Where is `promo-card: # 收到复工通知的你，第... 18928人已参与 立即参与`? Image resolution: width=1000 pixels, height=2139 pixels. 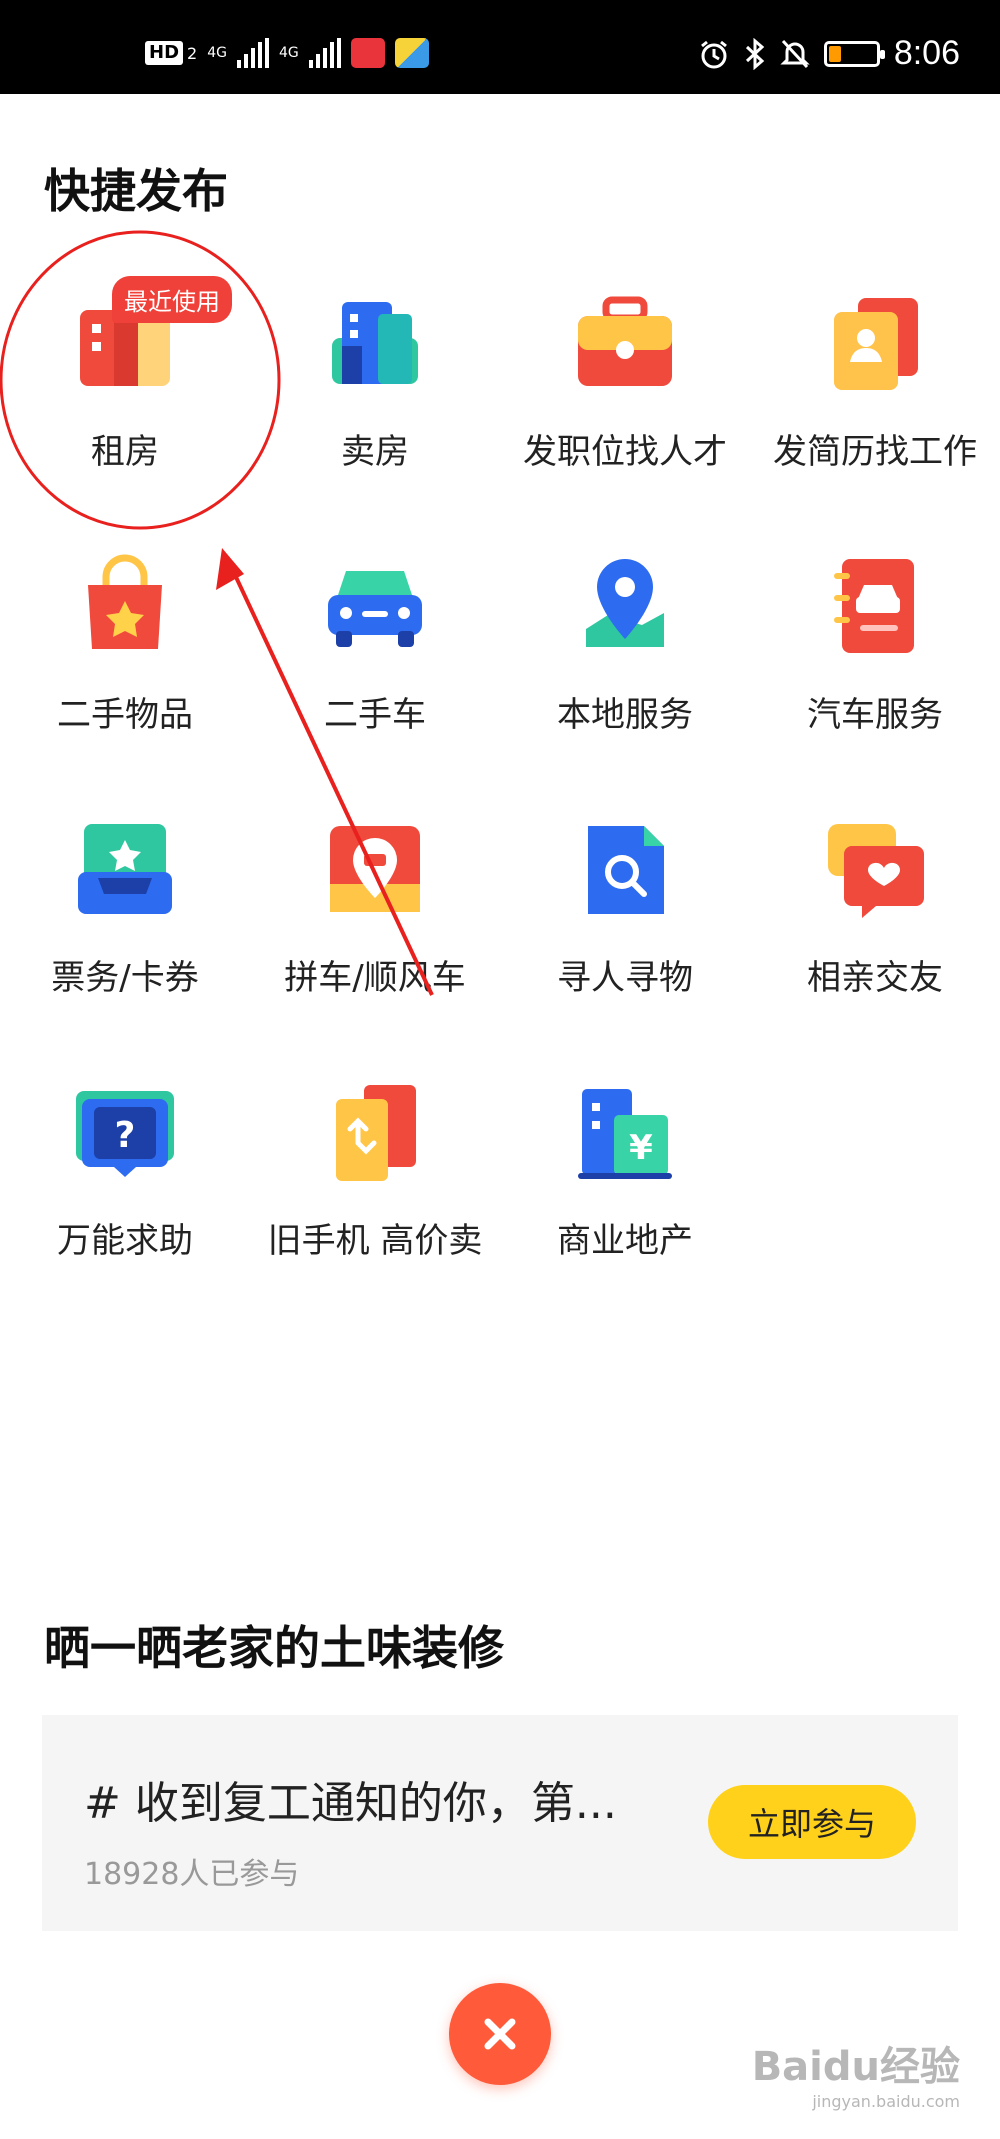
promo-card: # 收到复工通知的你，第... 18928人已参与 立即参与 is located at coordinates (500, 1823).